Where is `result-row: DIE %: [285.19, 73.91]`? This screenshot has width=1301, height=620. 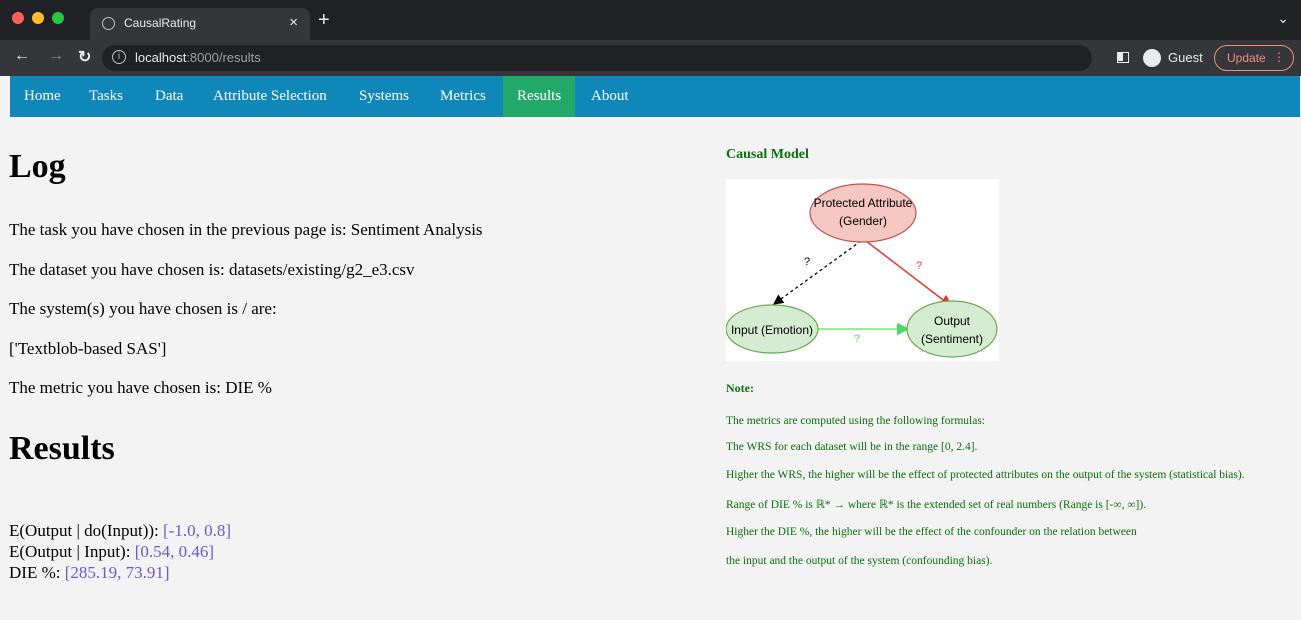 result-row: DIE %: [285.19, 73.91] is located at coordinates (89, 573).